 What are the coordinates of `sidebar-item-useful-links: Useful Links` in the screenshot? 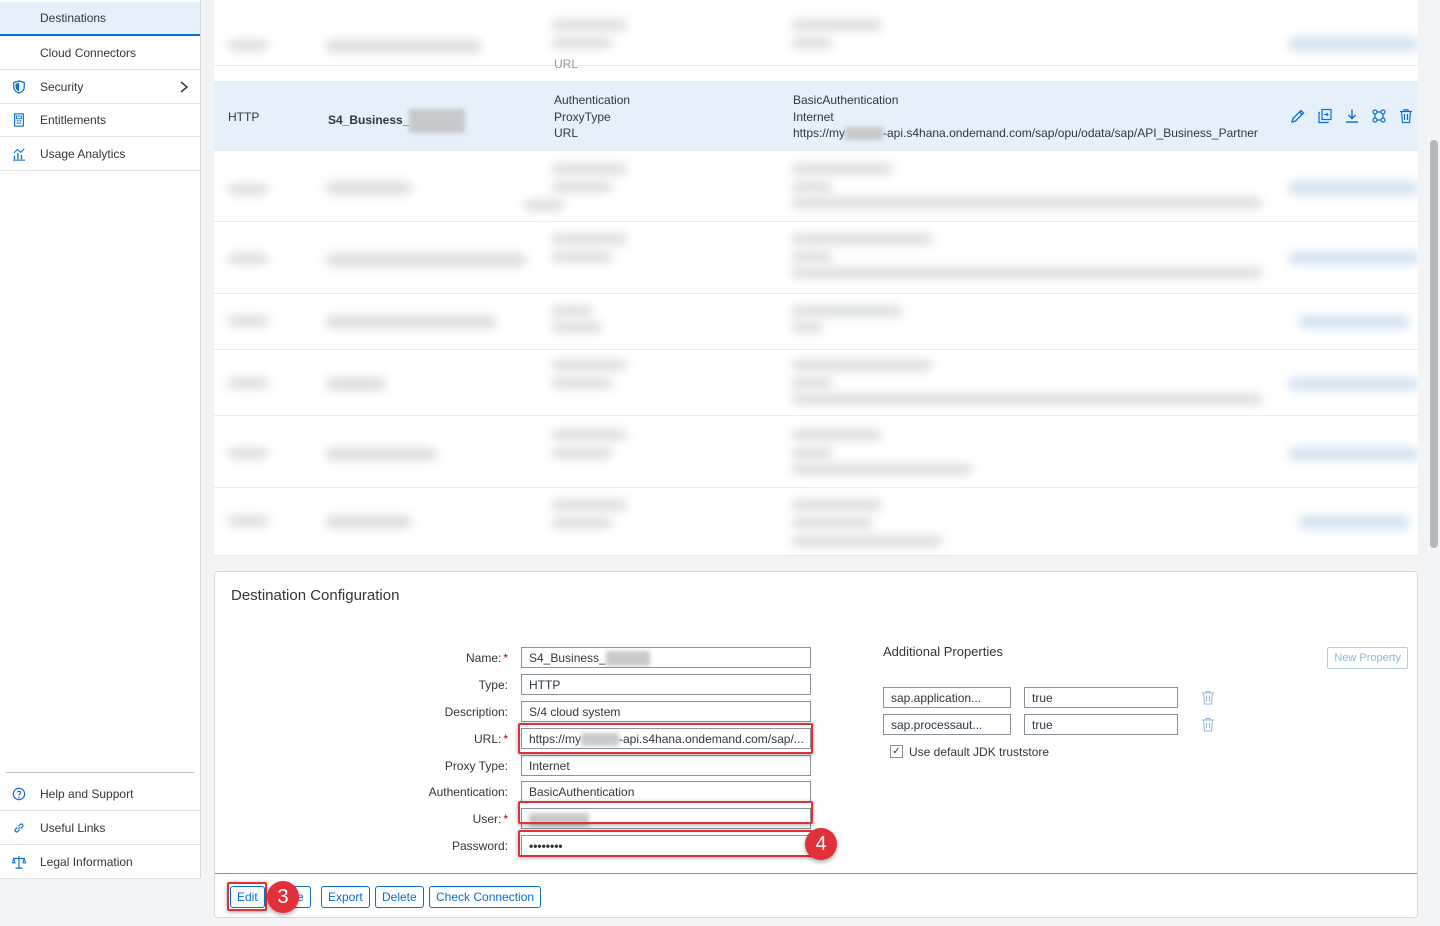 It's located at (100, 828).